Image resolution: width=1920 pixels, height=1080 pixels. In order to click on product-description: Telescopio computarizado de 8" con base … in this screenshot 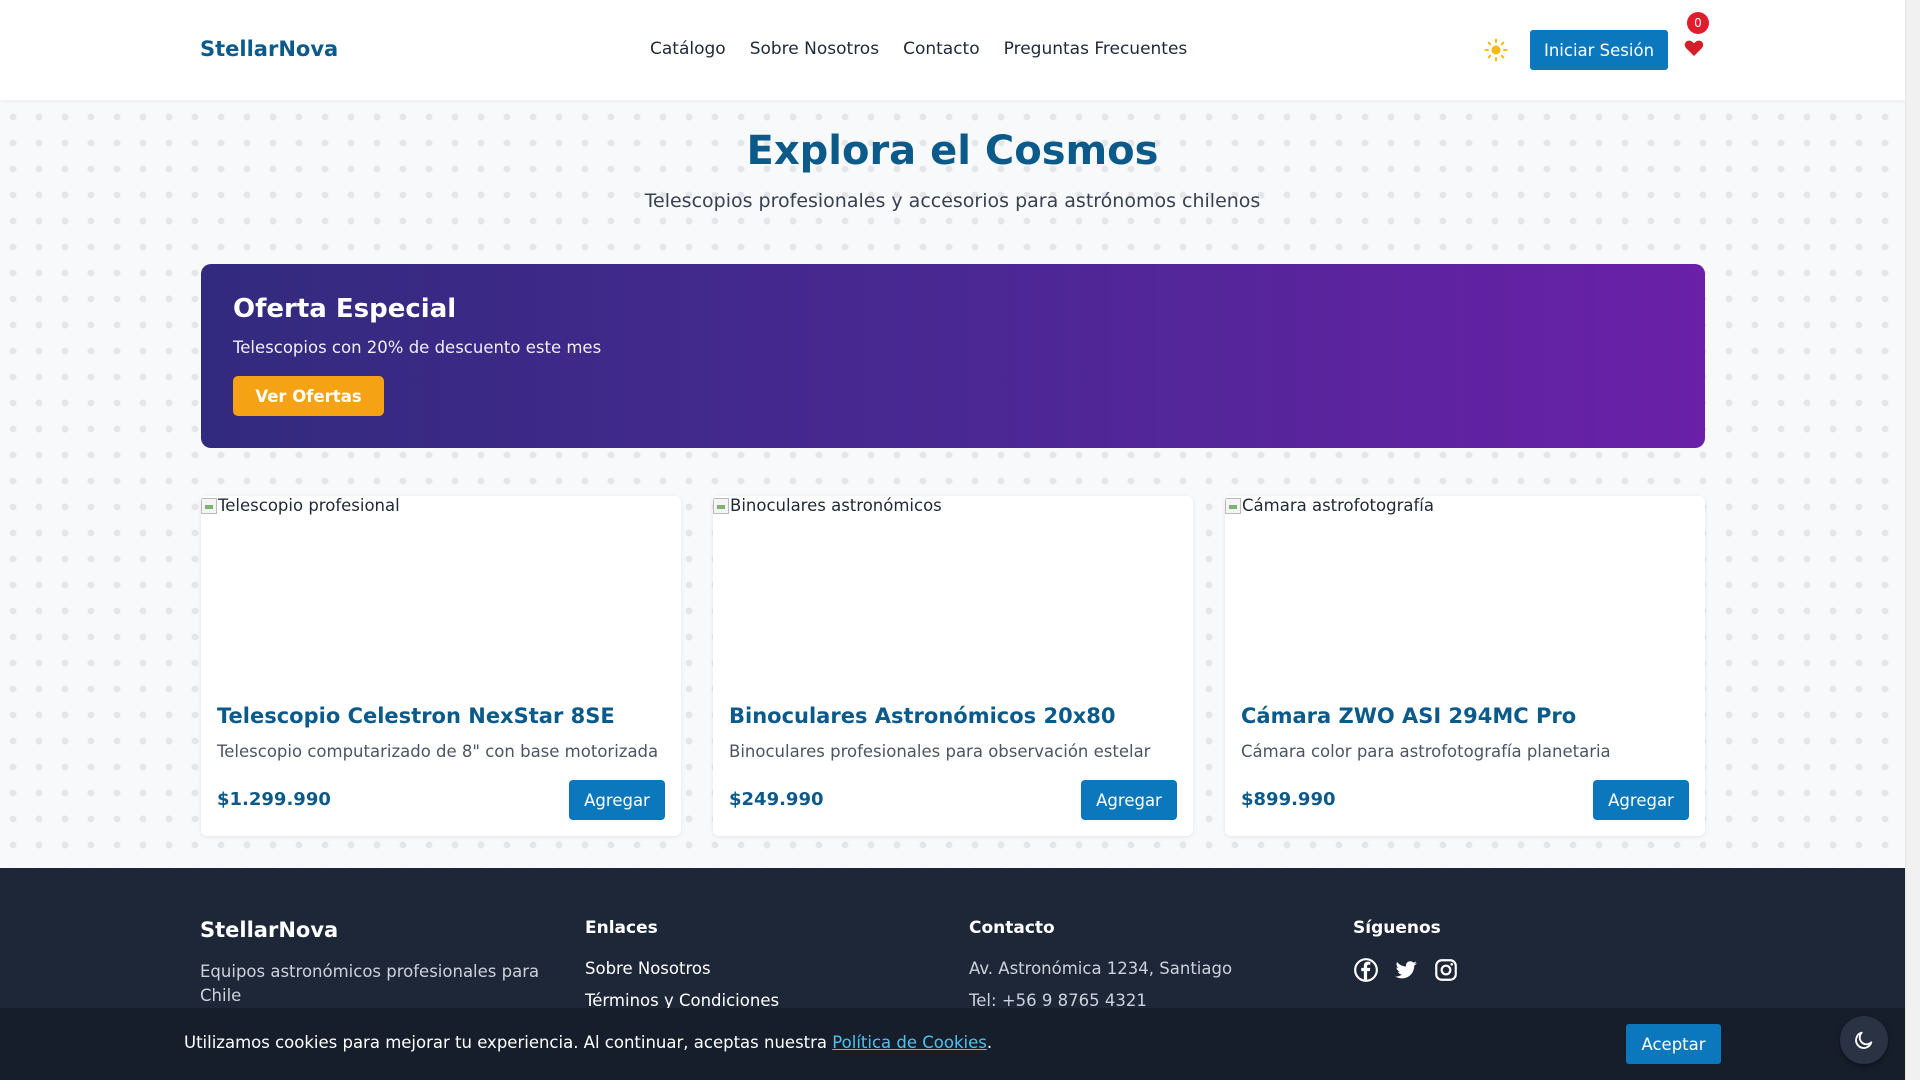, I will do `click(438, 751)`.